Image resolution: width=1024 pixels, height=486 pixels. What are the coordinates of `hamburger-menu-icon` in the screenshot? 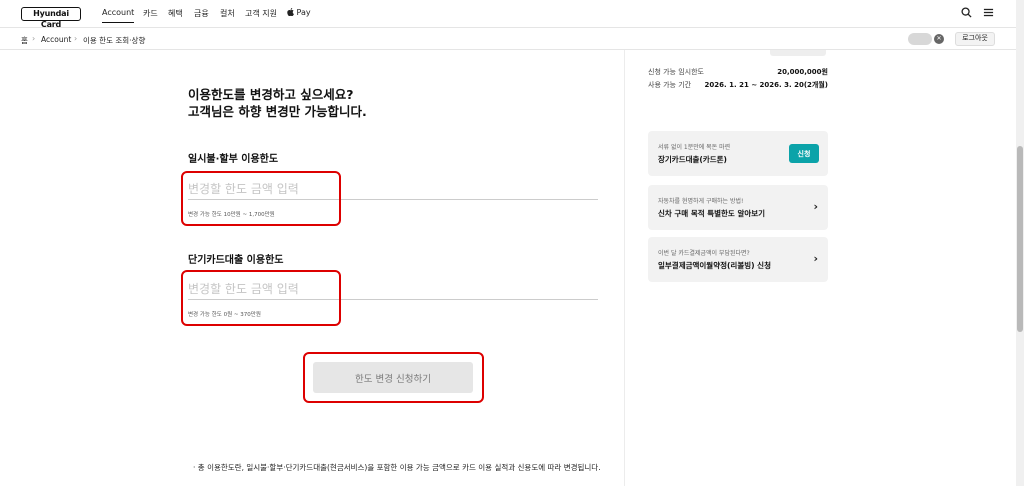 It's located at (988, 13).